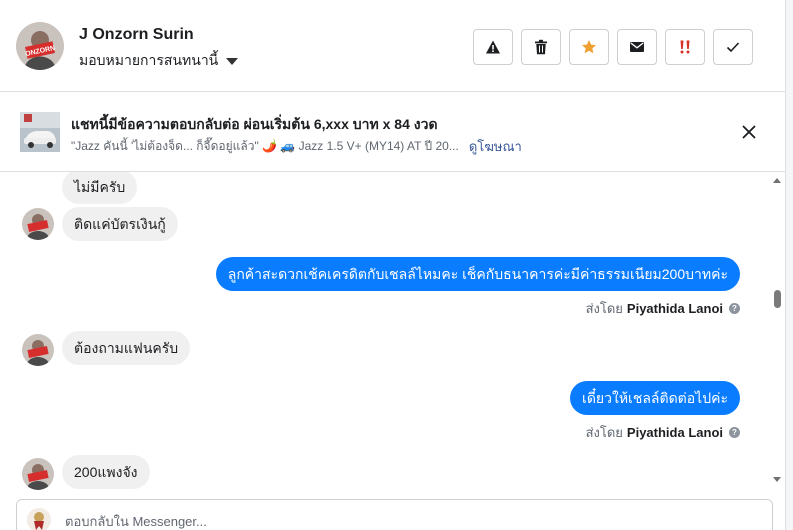  What do you see at coordinates (495, 146) in the screenshot?
I see `view-ad-link: ดูโฆษณา` at bounding box center [495, 146].